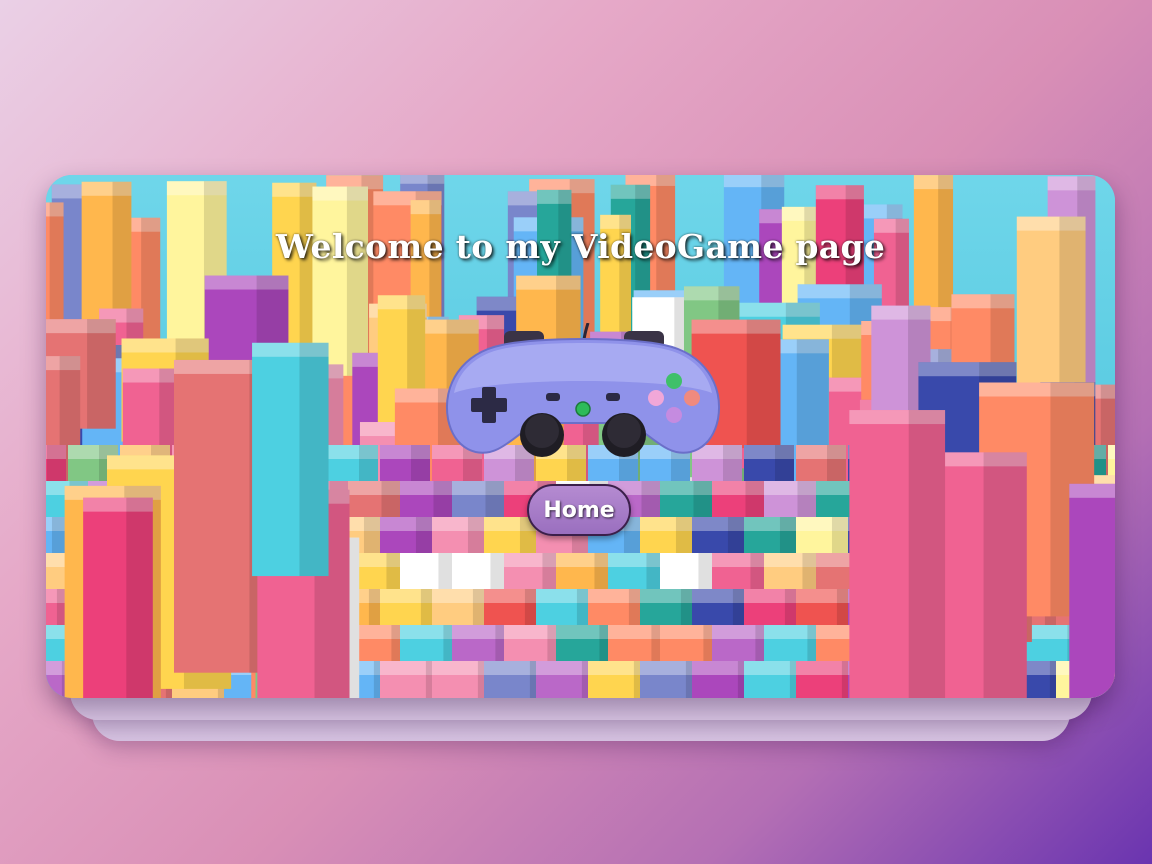 The height and width of the screenshot is (864, 1152). What do you see at coordinates (579, 510) in the screenshot?
I see `home-button: Home` at bounding box center [579, 510].